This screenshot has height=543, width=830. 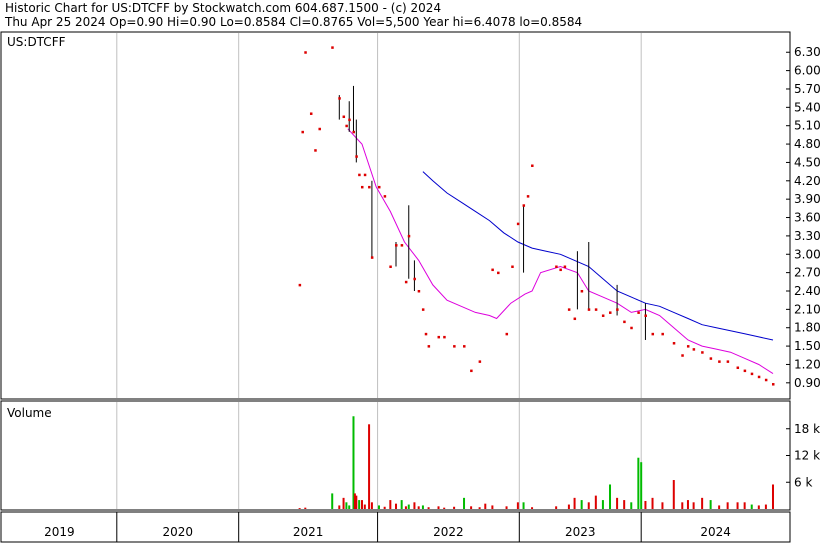 I want to click on price-tick-label: 3.60, so click(x=807, y=218).